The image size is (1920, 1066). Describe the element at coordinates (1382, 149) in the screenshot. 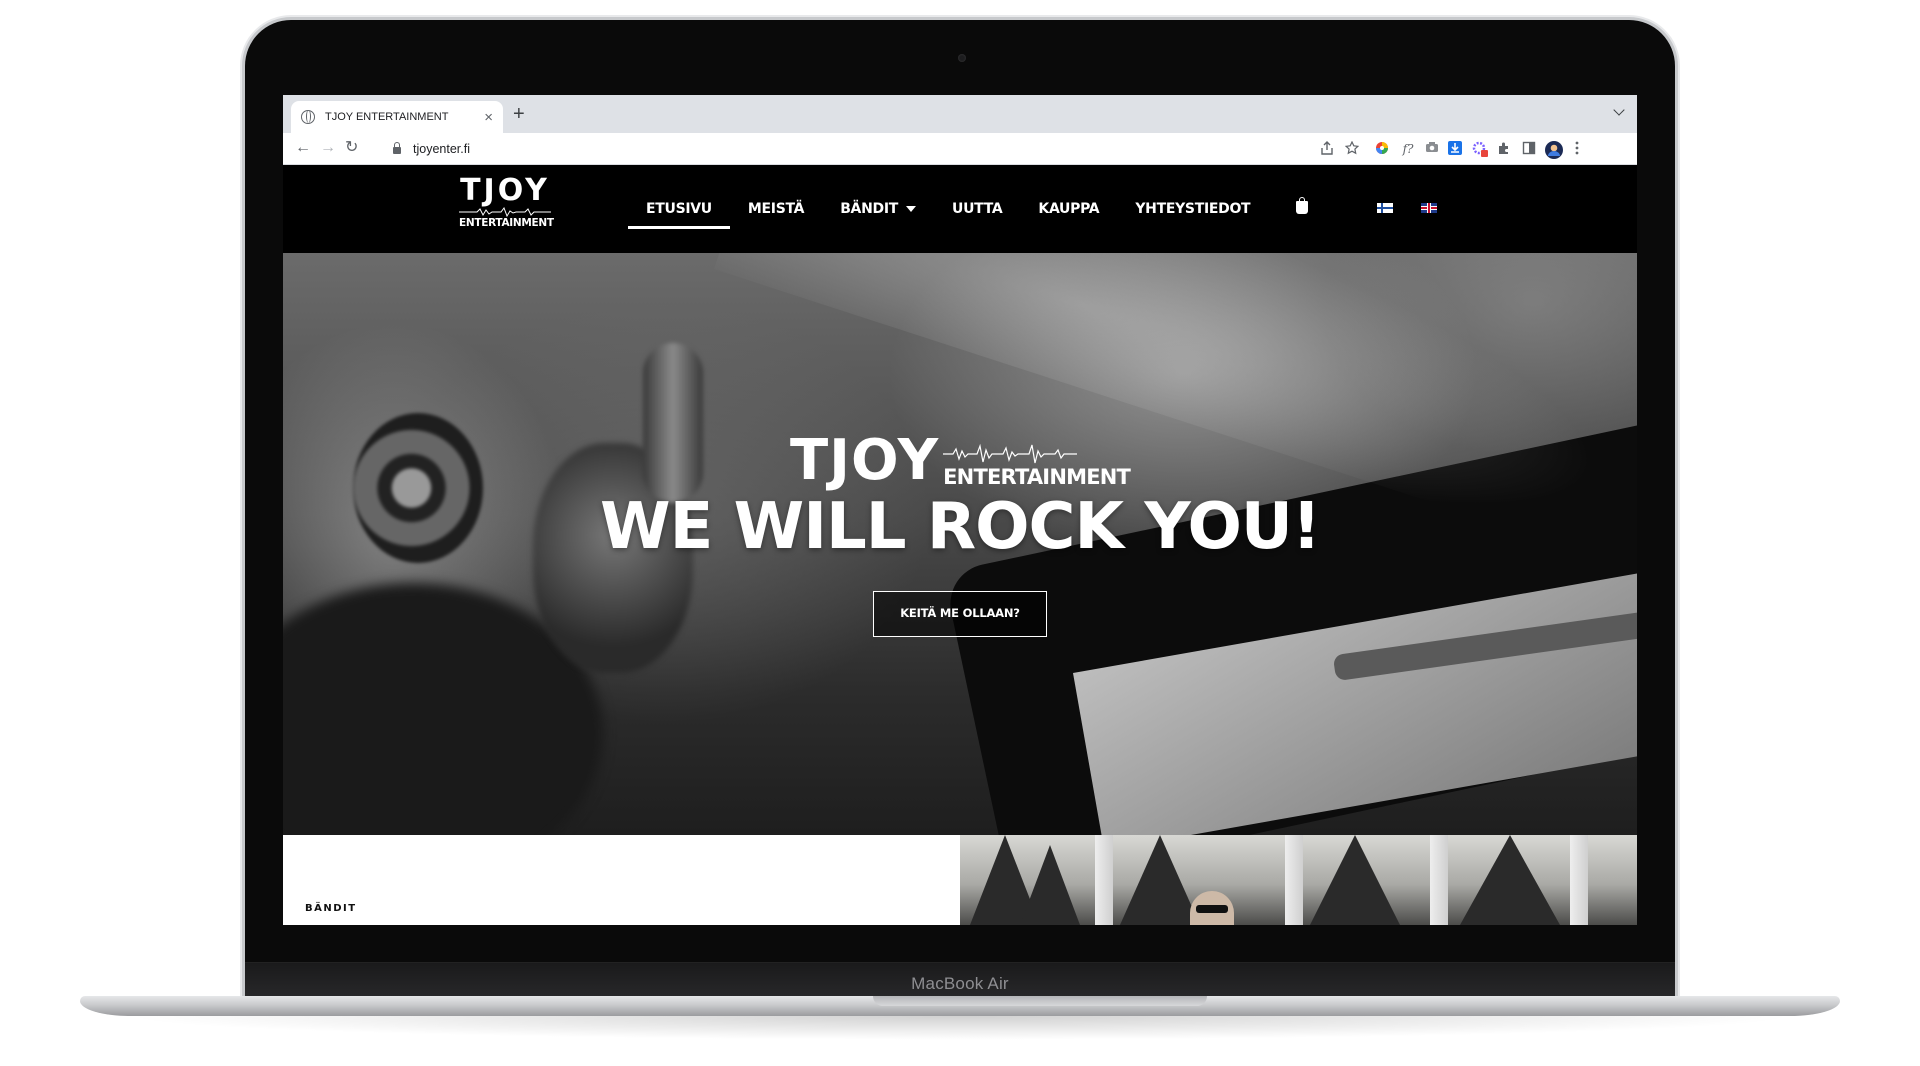

I see `color-picker-extension-icon` at that location.